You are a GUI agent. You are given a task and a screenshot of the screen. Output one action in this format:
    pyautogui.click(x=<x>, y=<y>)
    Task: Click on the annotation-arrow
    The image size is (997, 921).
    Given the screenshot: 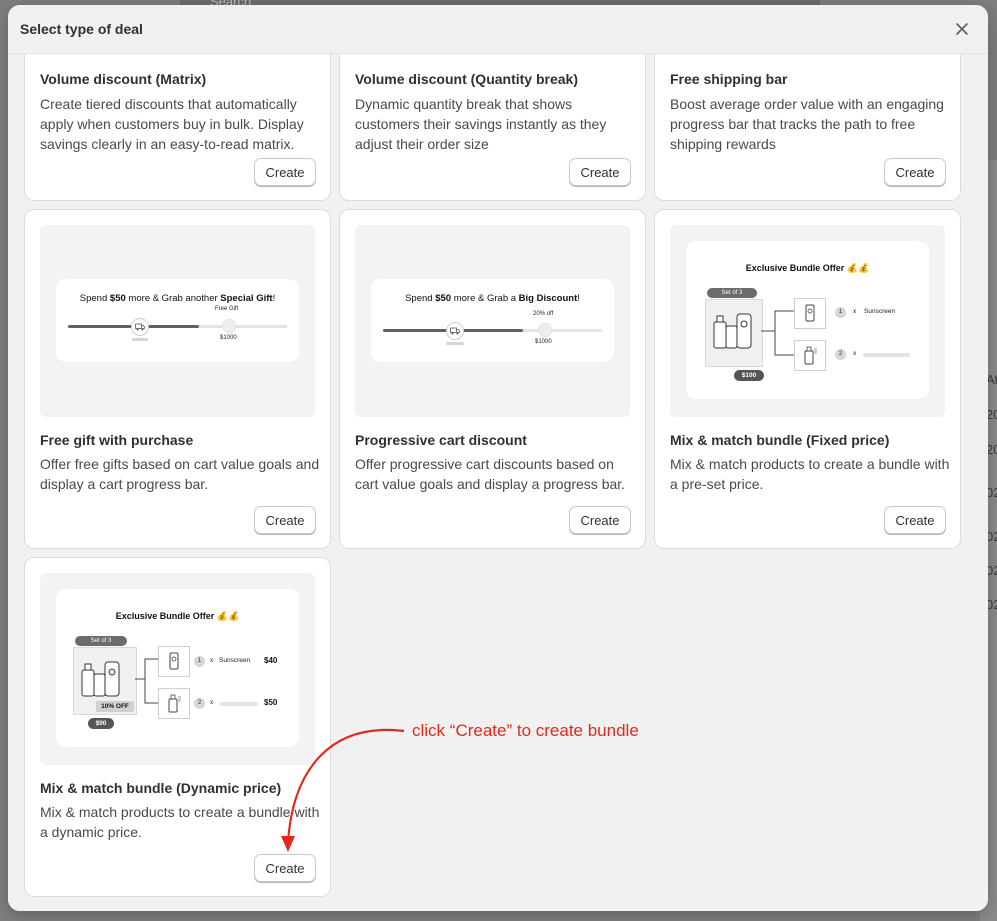 What is the action you would take?
    pyautogui.click(x=343, y=790)
    